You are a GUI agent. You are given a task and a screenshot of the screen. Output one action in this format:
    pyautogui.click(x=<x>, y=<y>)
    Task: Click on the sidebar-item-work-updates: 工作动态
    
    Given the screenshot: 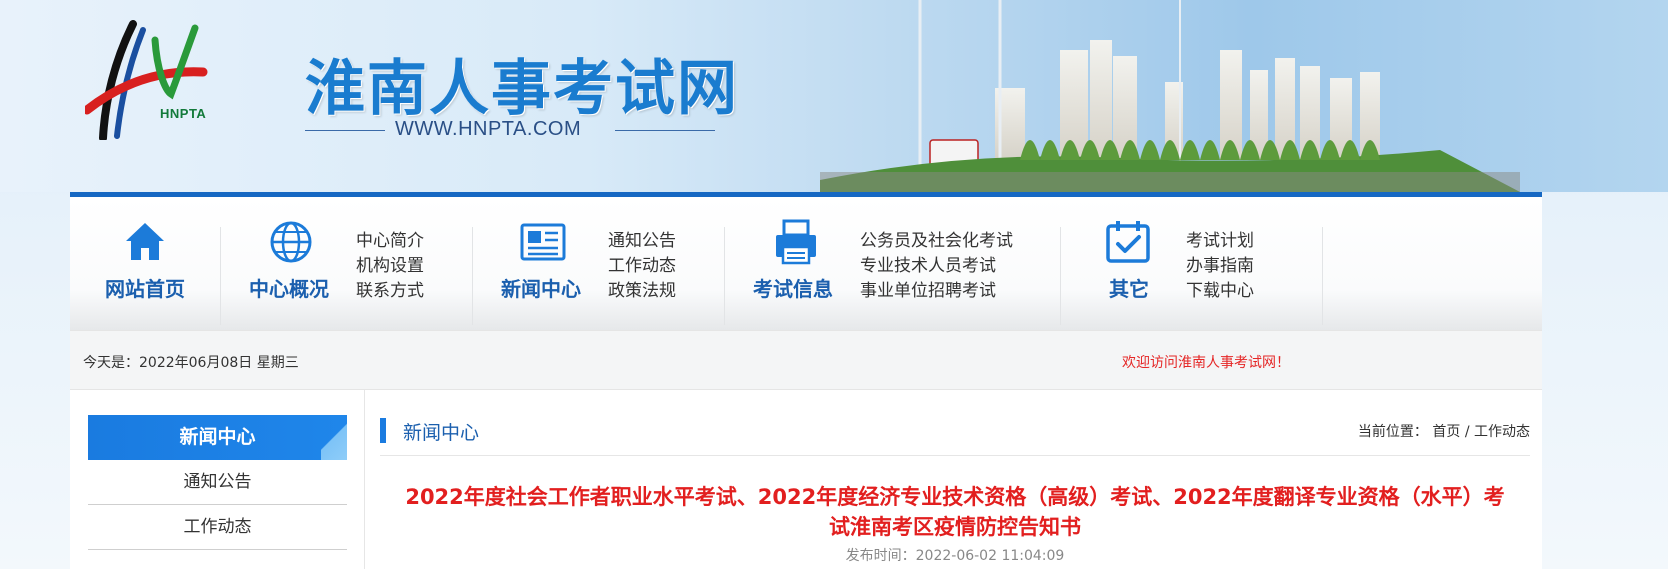 What is the action you would take?
    pyautogui.click(x=217, y=527)
    